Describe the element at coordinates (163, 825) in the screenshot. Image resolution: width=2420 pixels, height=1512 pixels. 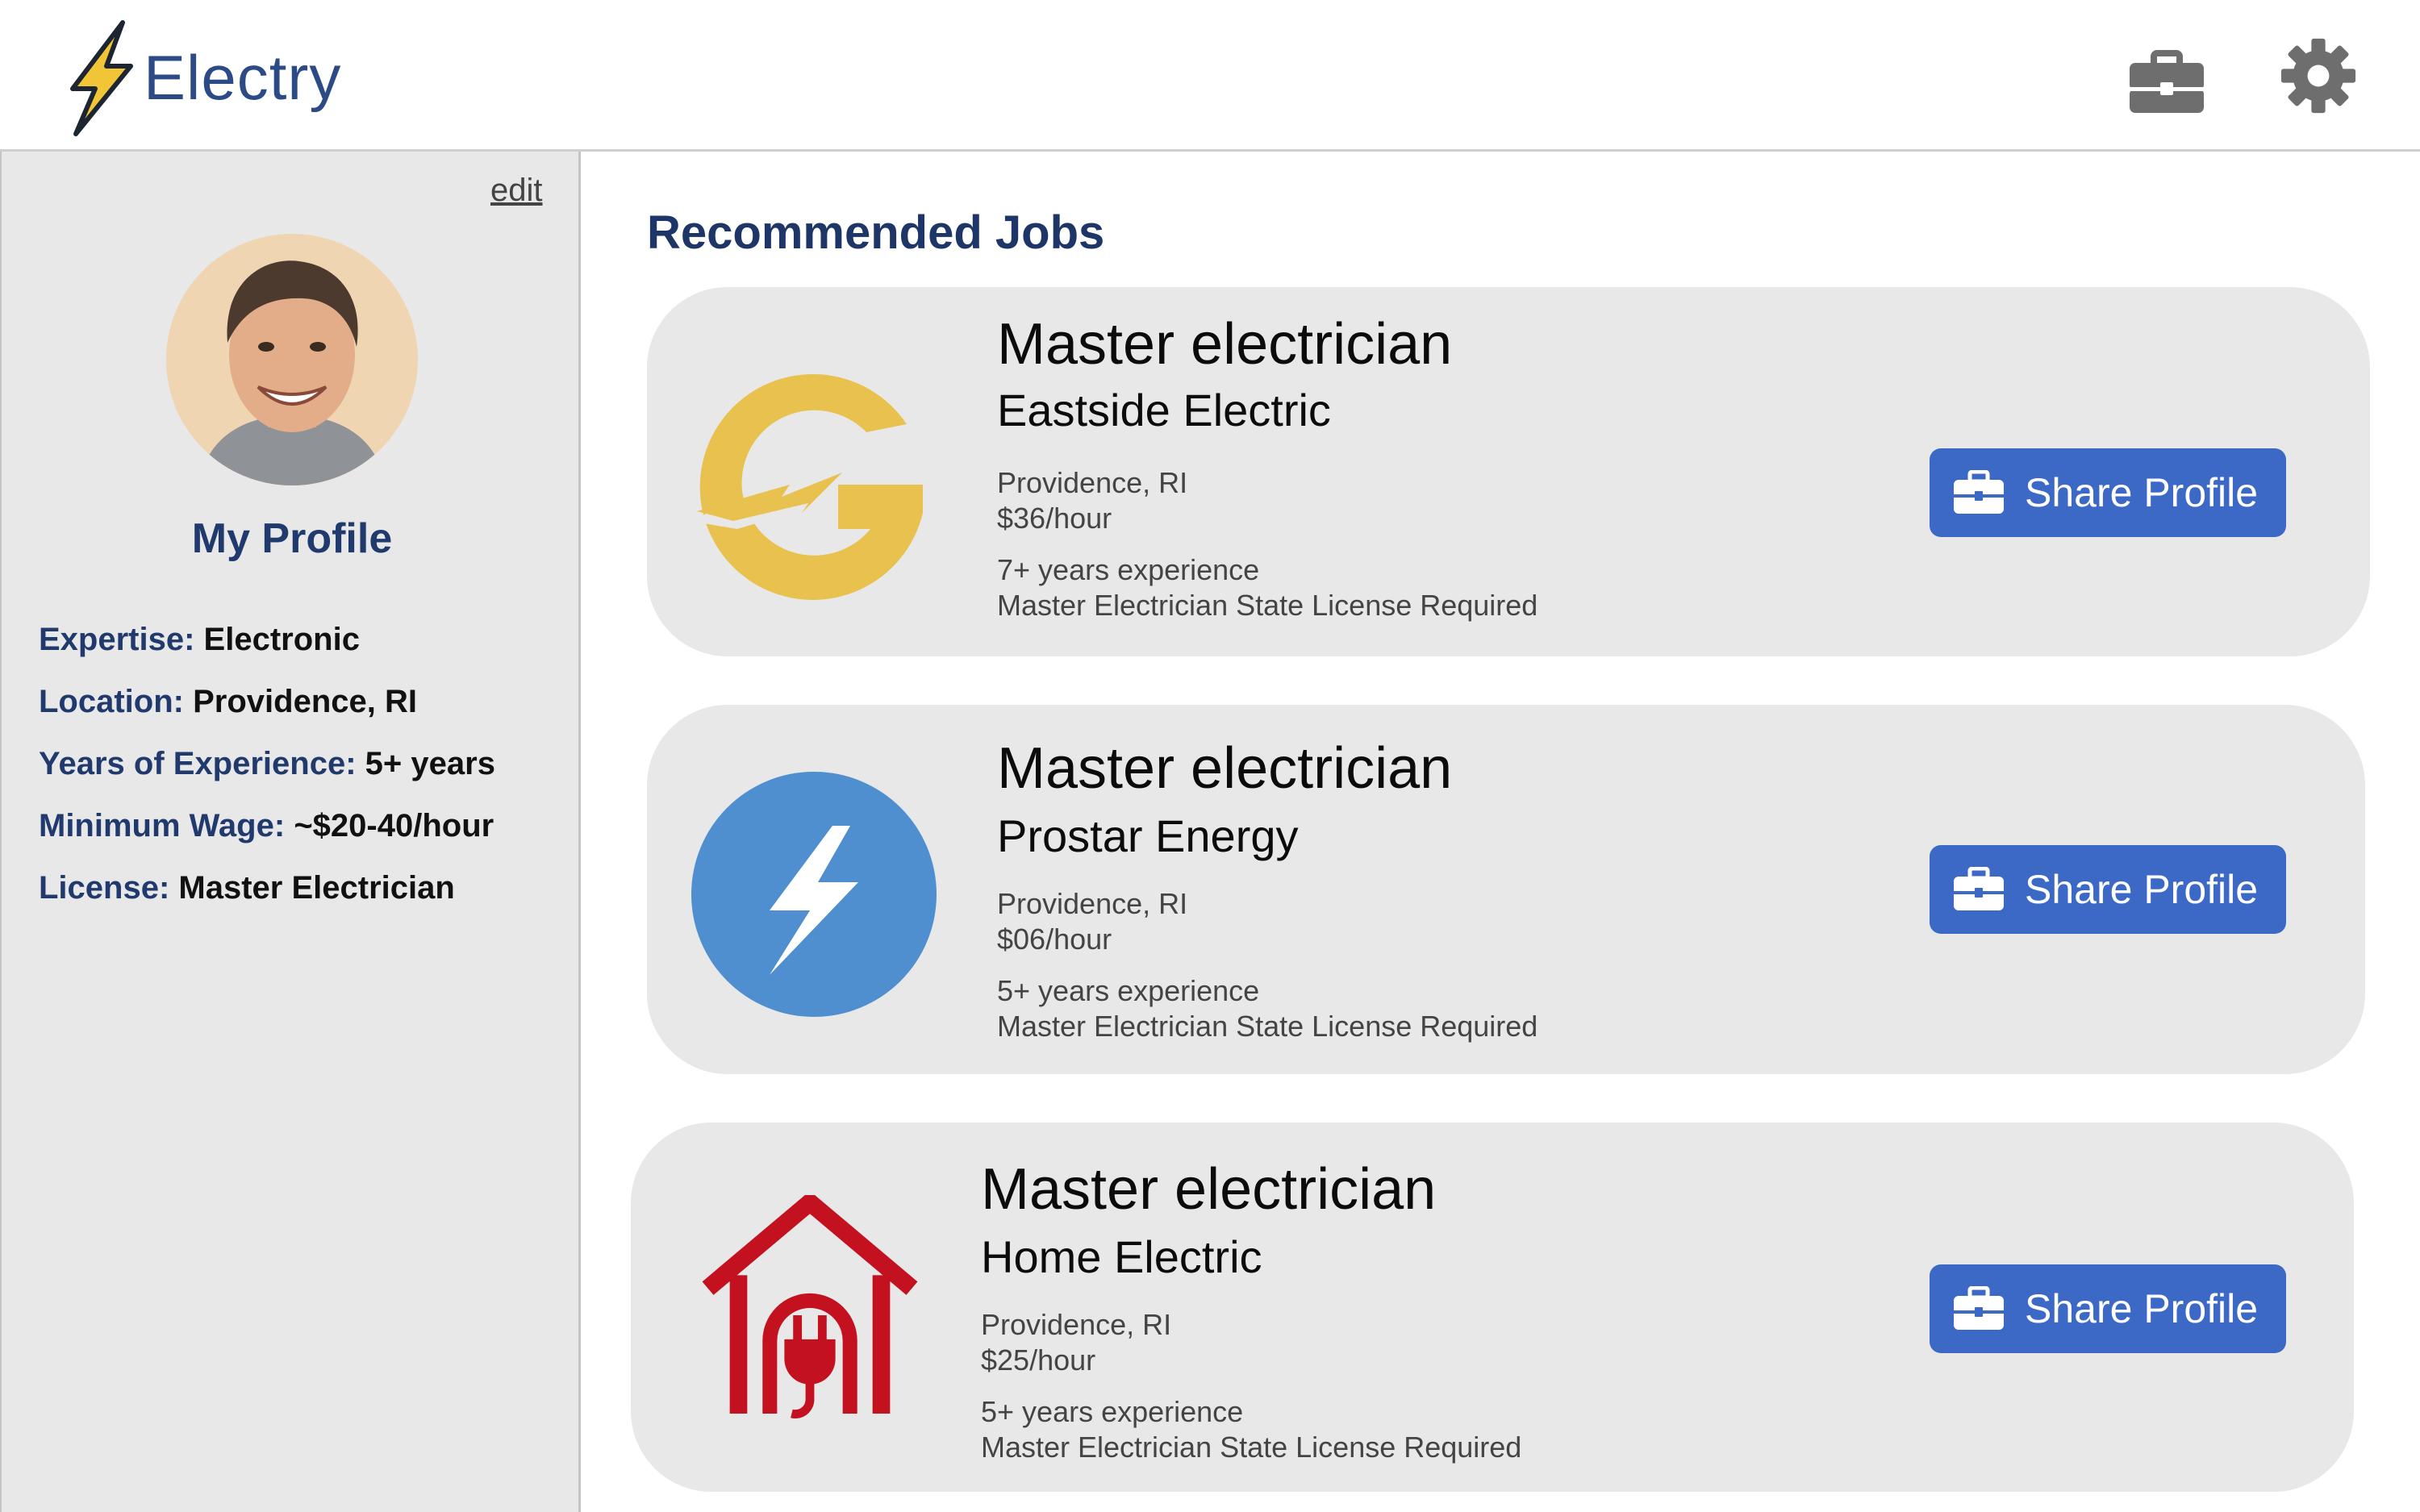
I see `attribute-key: Minimum Wage:` at that location.